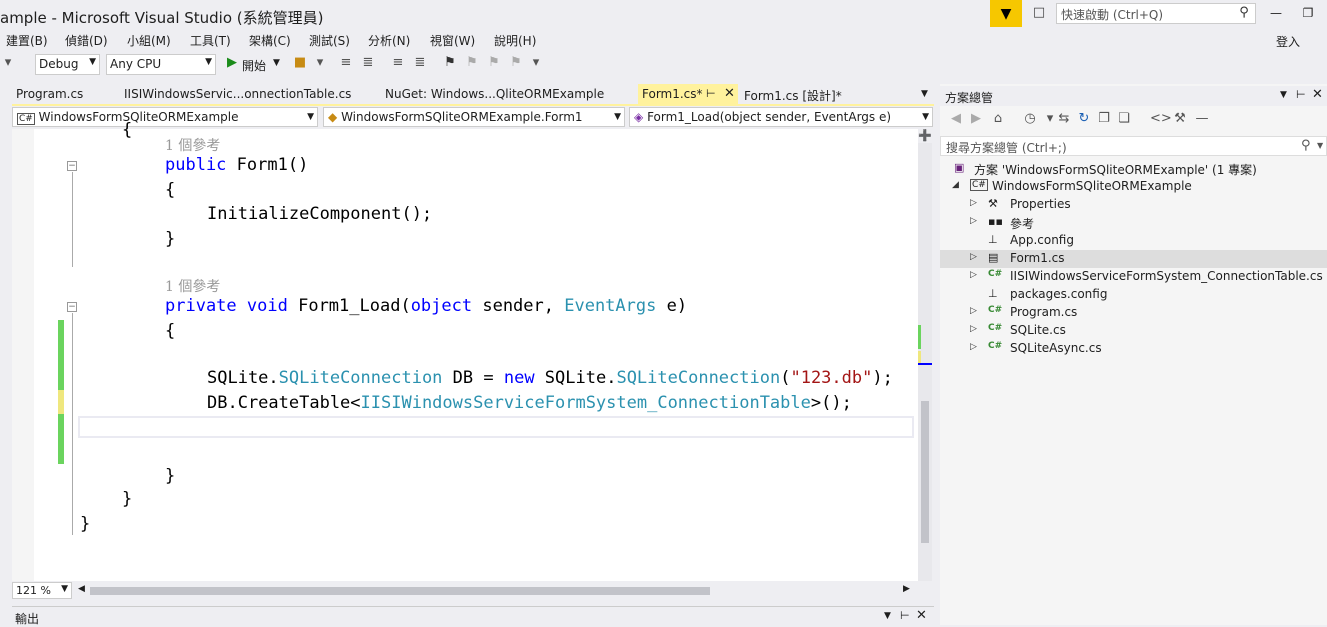  I want to click on sign-in-link: 登入, so click(1288, 41).